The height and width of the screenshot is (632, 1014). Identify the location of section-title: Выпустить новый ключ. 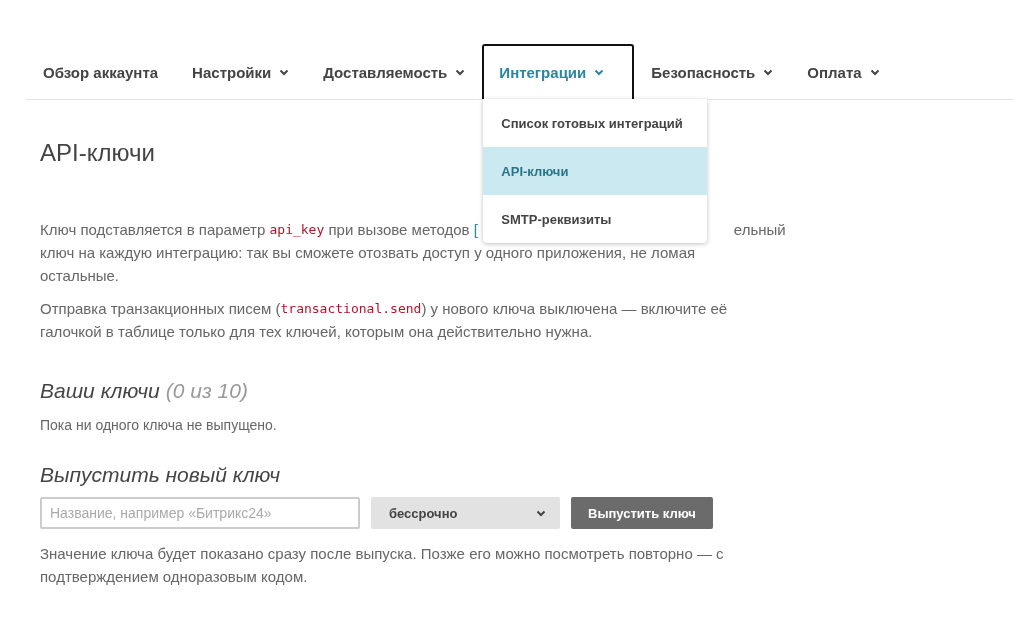
(160, 475).